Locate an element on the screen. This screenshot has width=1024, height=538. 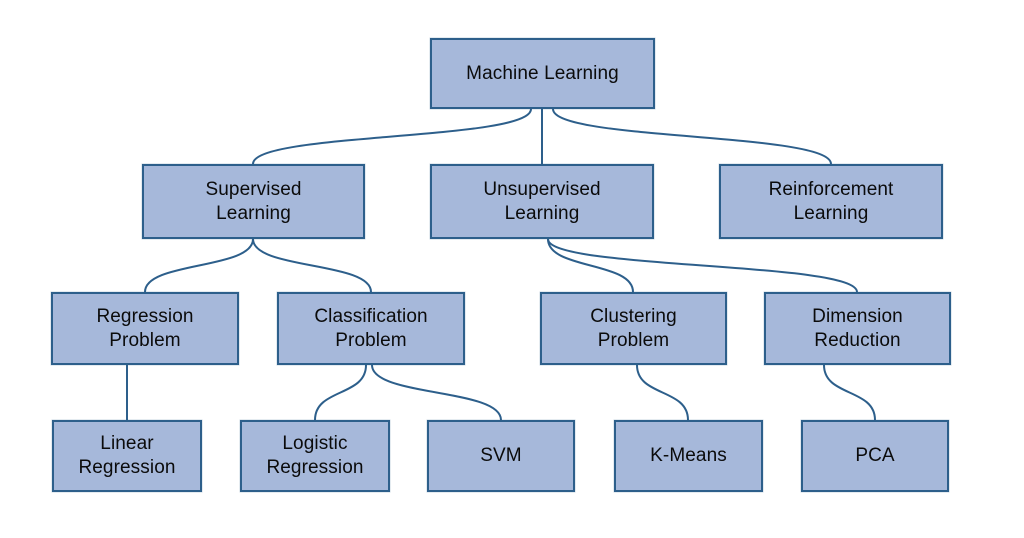
node-classification-problem: Classification Problem is located at coordinates (371, 328).